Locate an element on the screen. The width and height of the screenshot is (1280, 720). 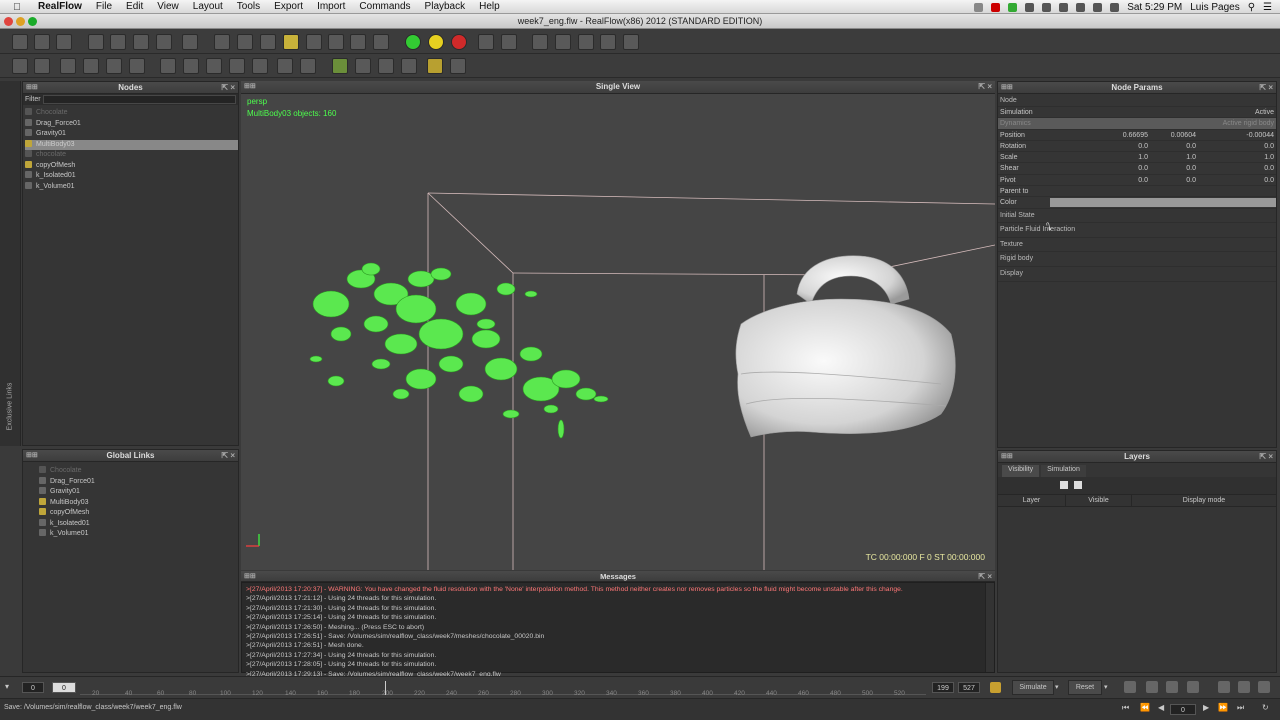
link-item-k-volume: k_Volume01 is located at coordinates (138, 534).